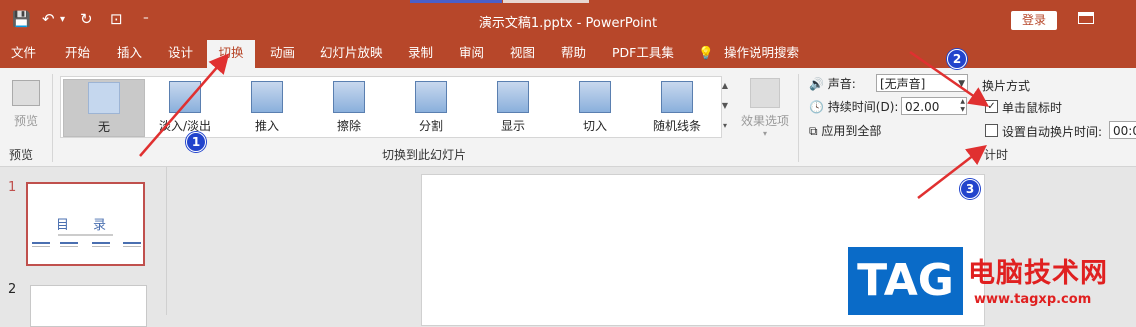  Describe the element at coordinates (957, 59) in the screenshot. I see `annotation-badge: 2` at that location.